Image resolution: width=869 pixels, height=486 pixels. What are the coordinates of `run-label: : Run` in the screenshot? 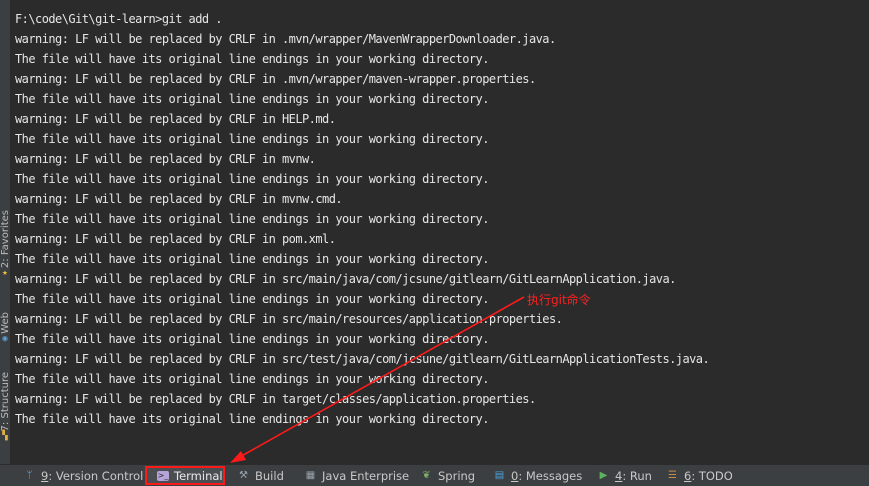 It's located at (637, 475).